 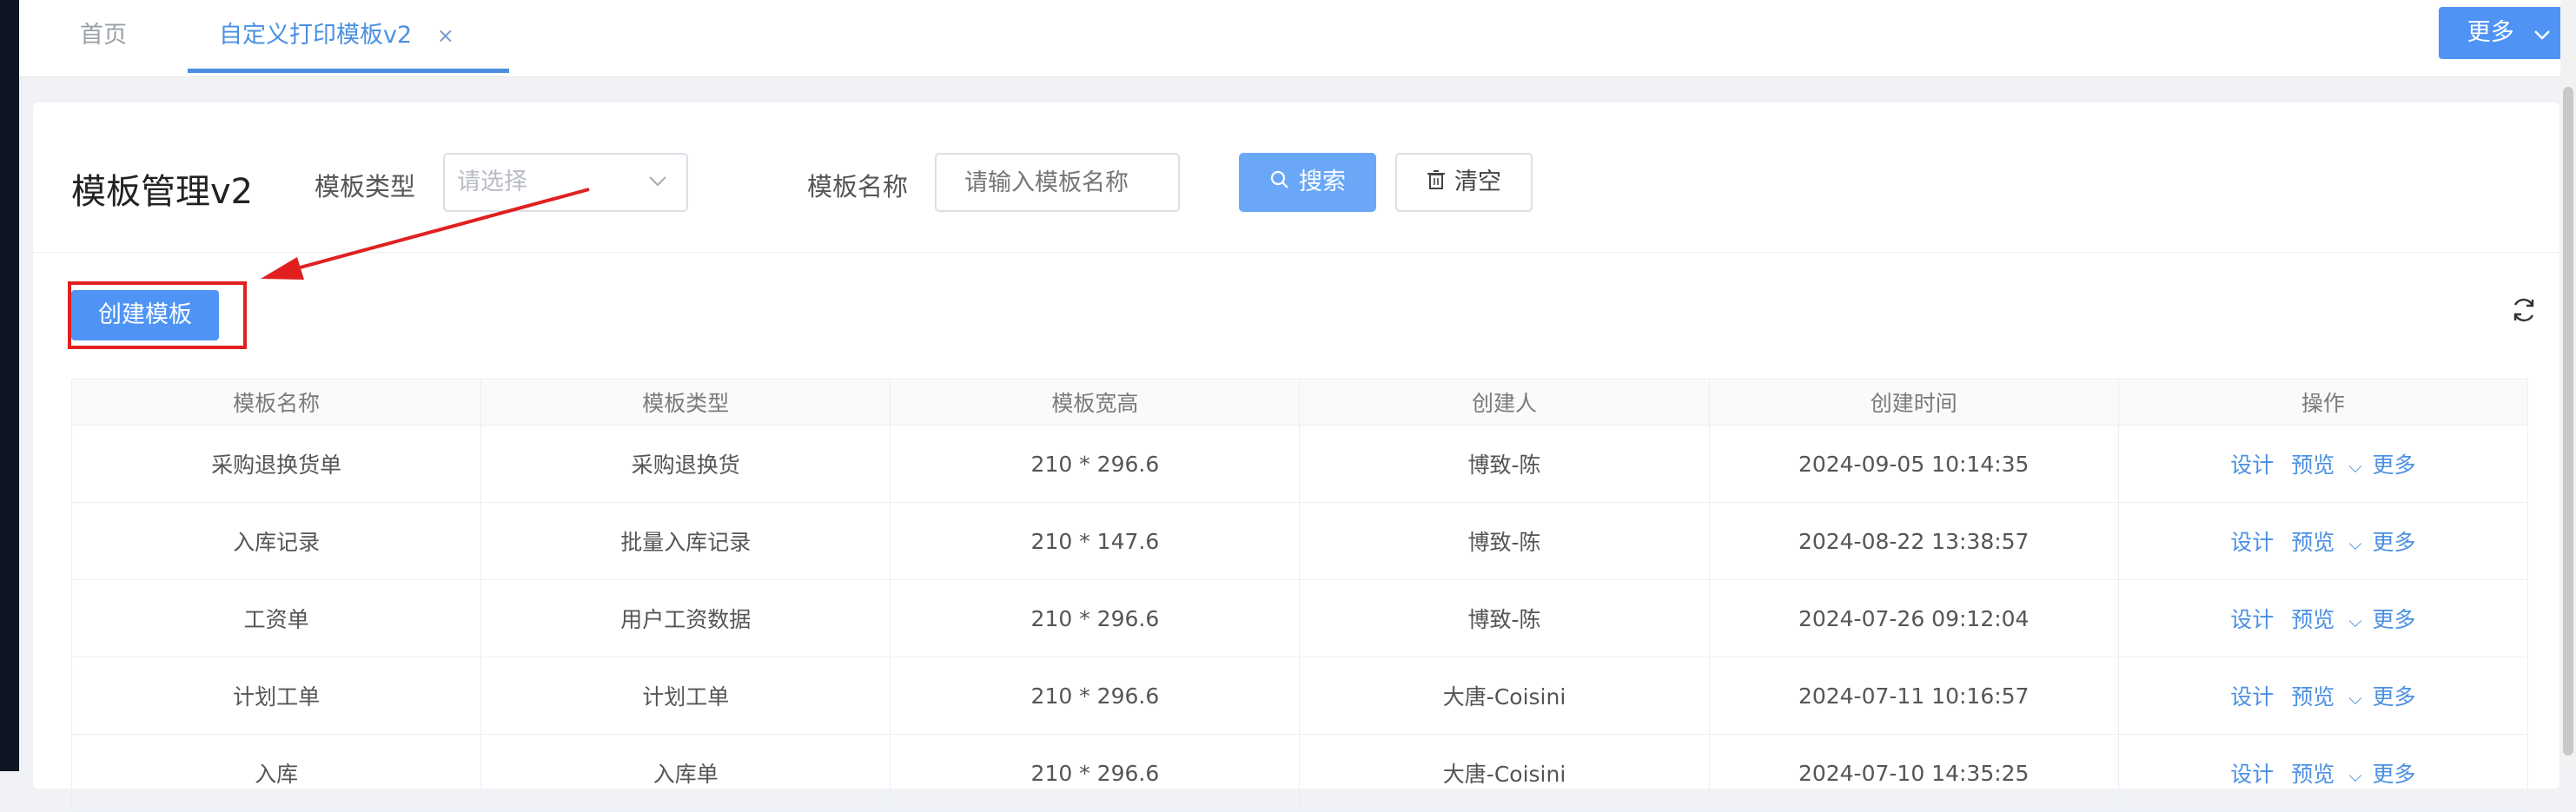 I want to click on refresh-icon, so click(x=2524, y=310).